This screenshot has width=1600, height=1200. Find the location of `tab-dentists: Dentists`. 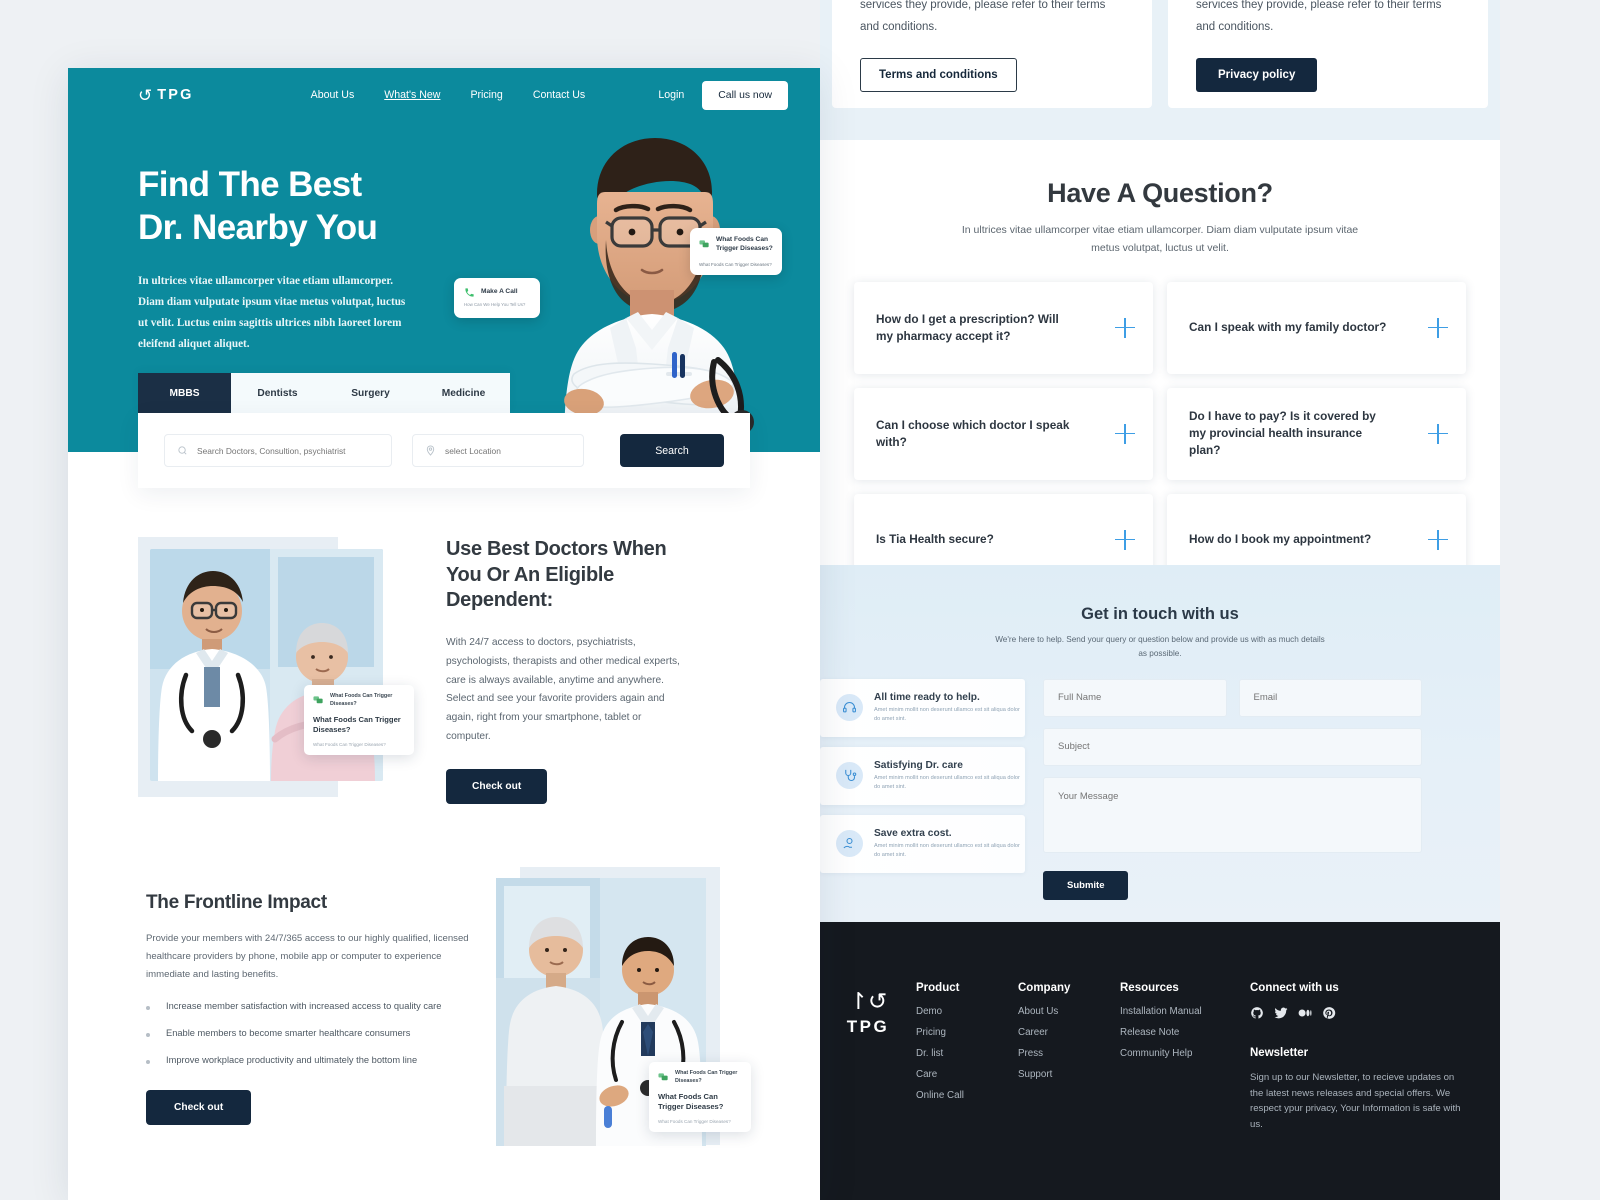

tab-dentists: Dentists is located at coordinates (277, 393).